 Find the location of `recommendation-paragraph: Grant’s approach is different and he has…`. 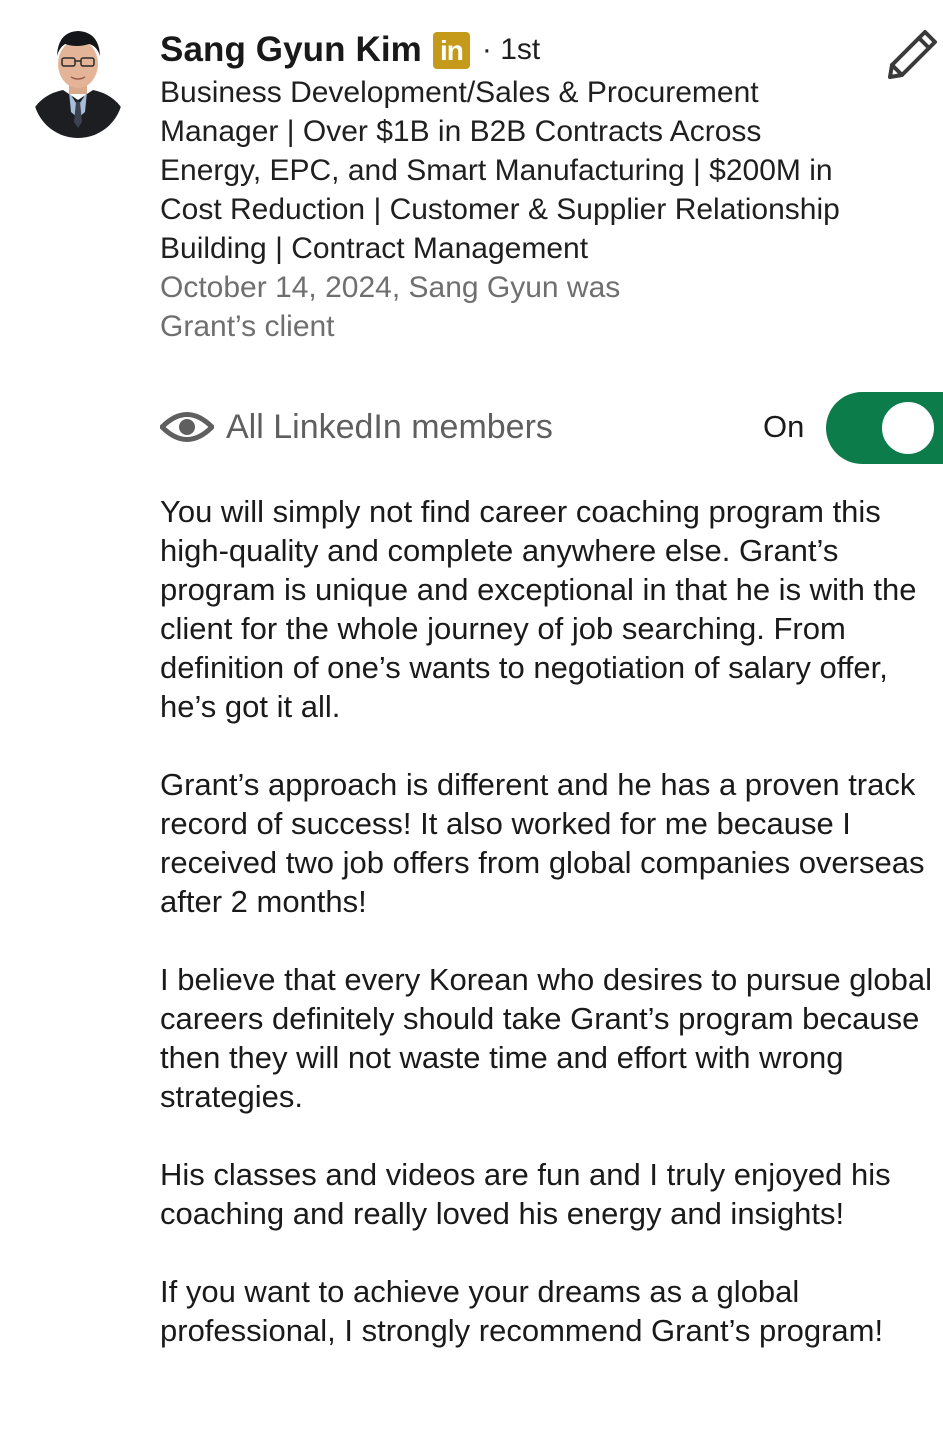

recommendation-paragraph: Grant’s approach is different and he has… is located at coordinates (542, 843).